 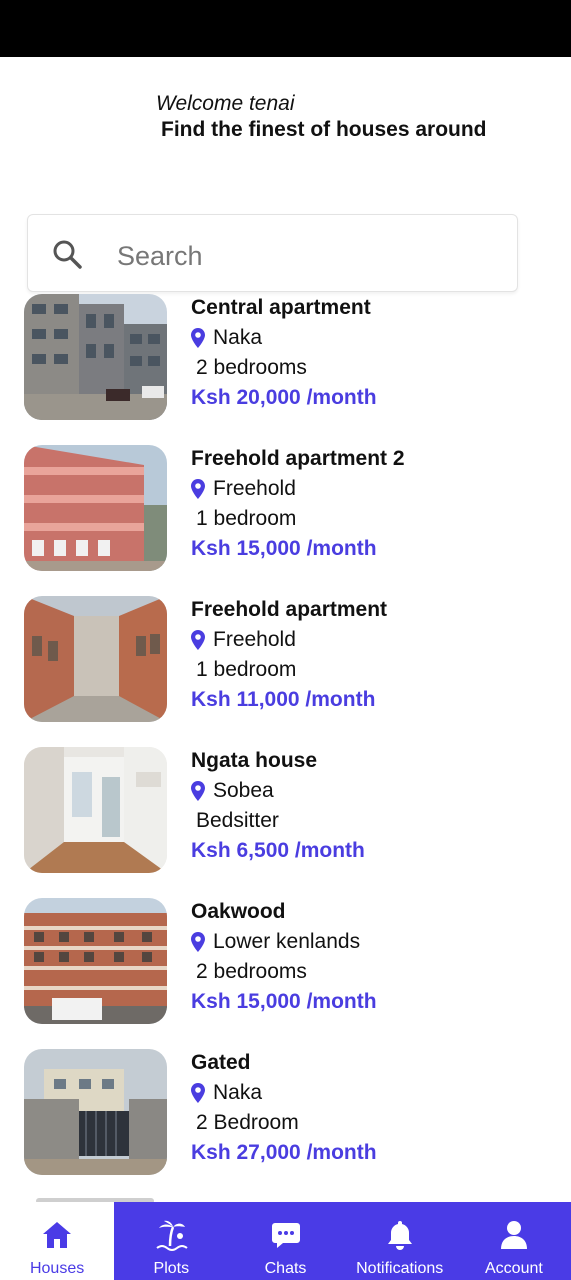 What do you see at coordinates (285, 28) in the screenshot?
I see `status-bar` at bounding box center [285, 28].